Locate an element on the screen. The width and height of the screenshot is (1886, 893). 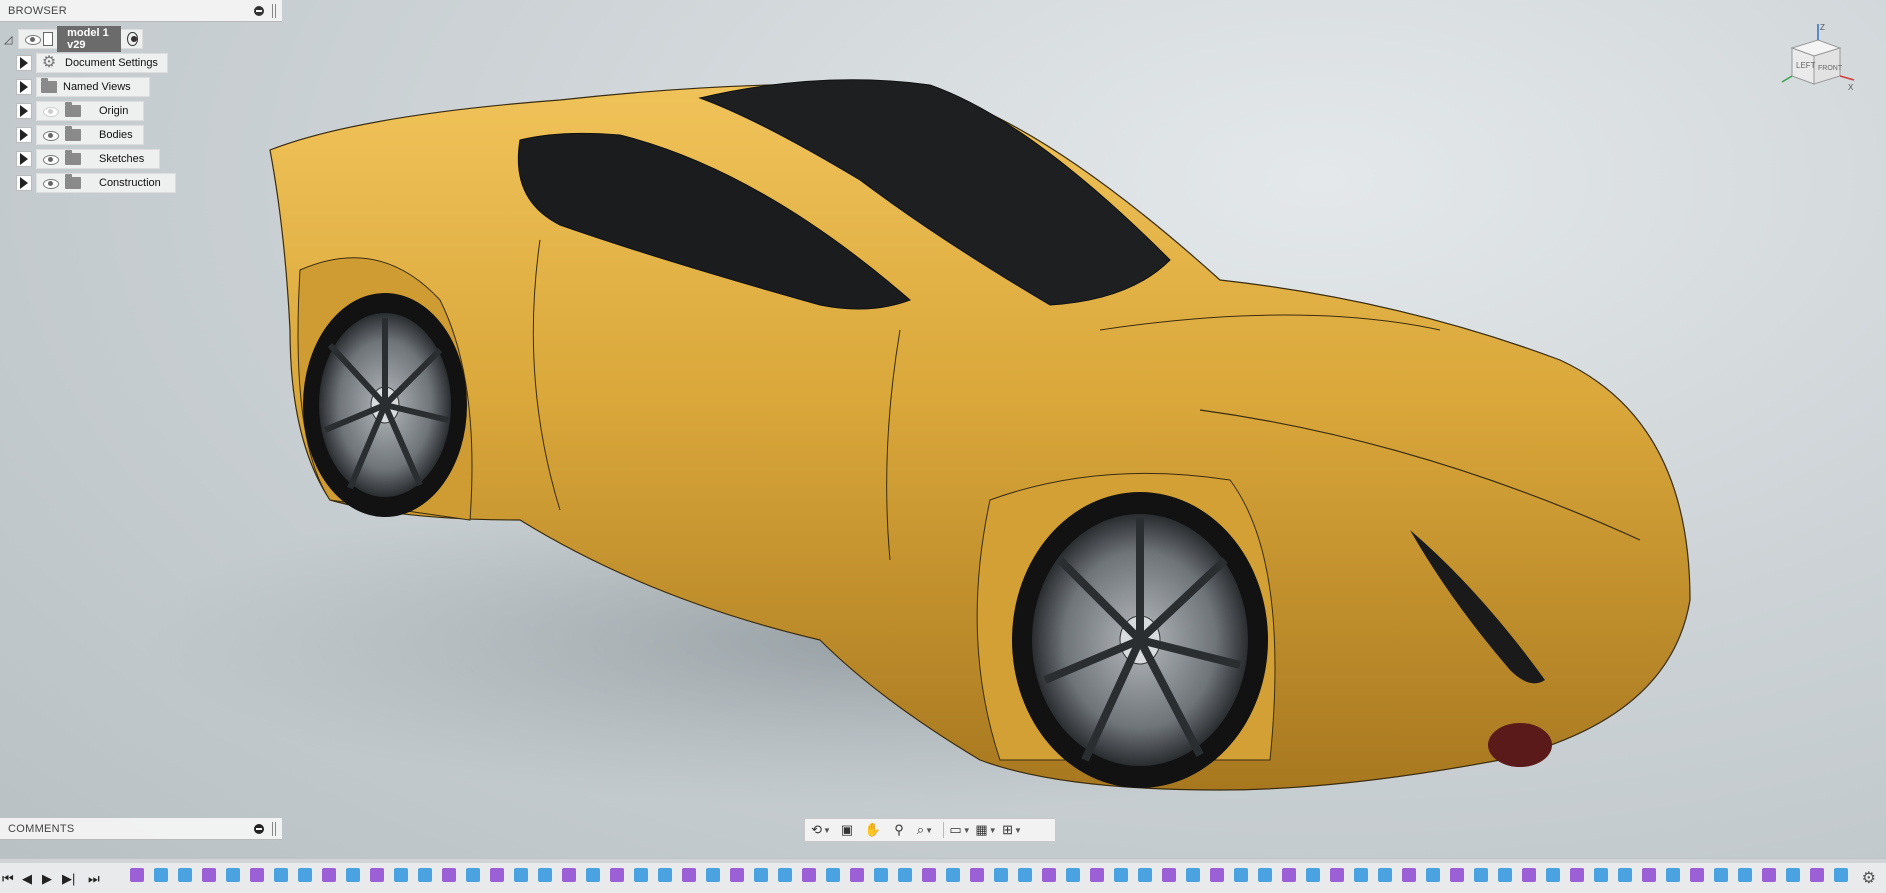
browser-item-document-settings: ⚙ Document Settings is located at coordinates (92, 63).